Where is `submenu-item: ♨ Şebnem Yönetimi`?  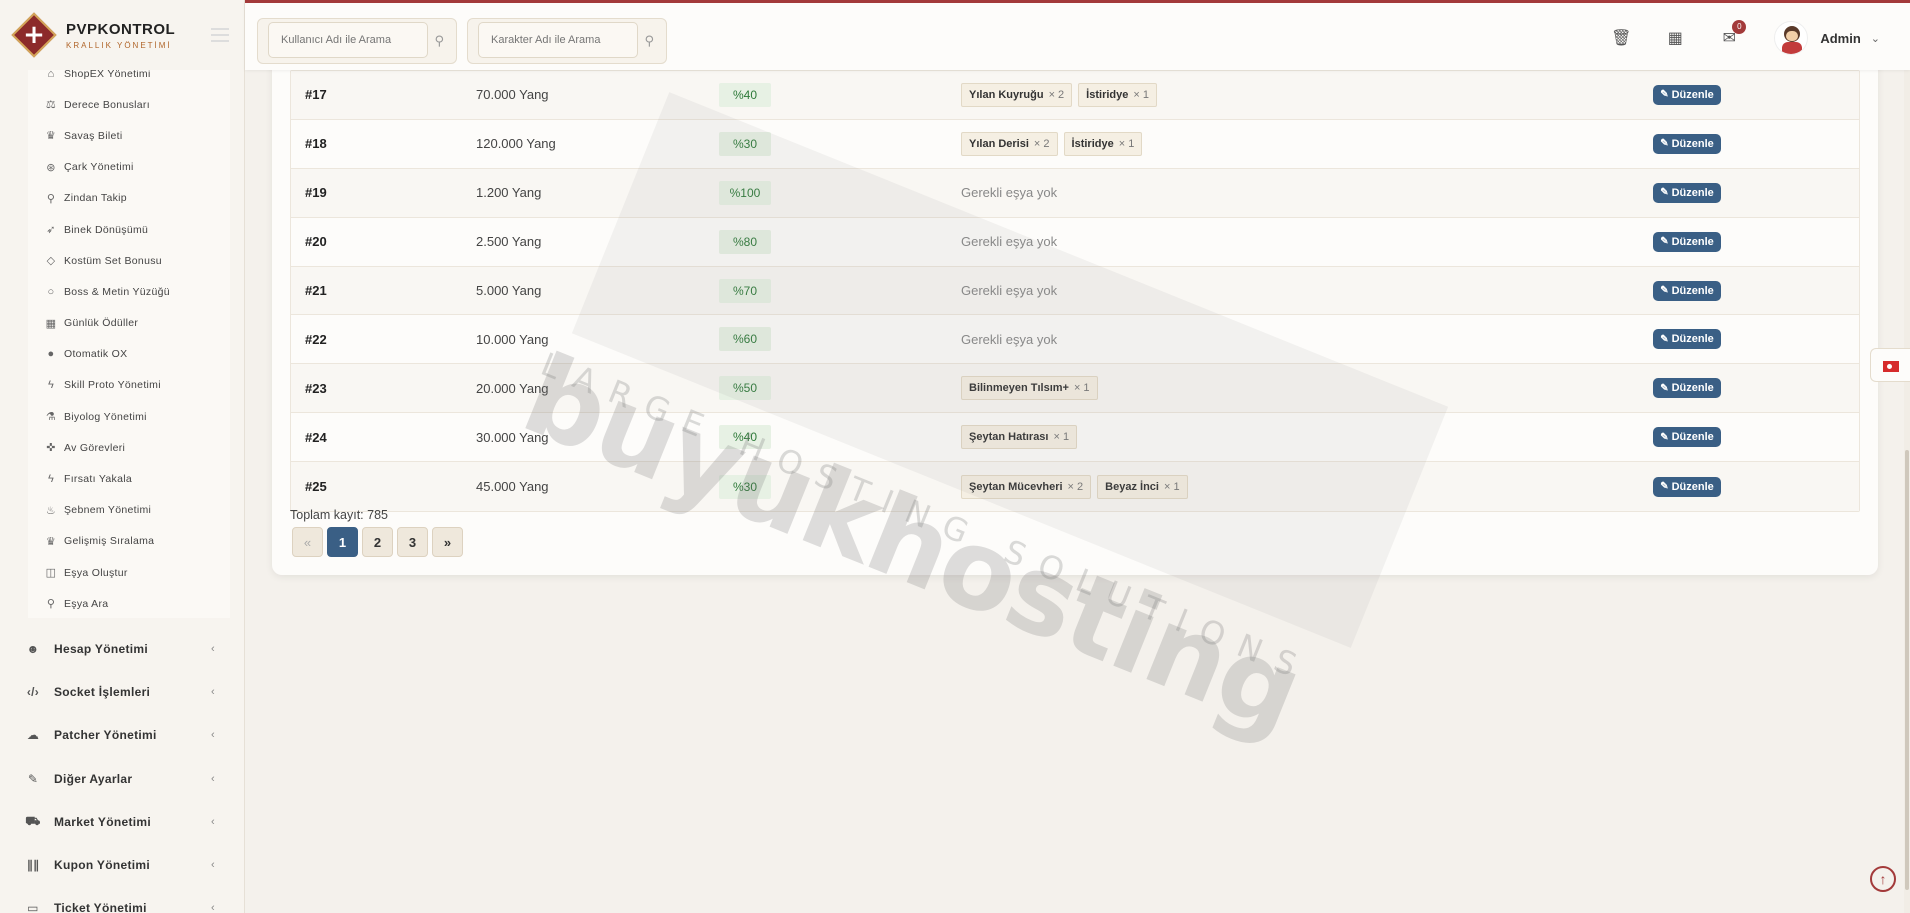
submenu-item: ♨ Şebnem Yönetimi is located at coordinates (129, 510).